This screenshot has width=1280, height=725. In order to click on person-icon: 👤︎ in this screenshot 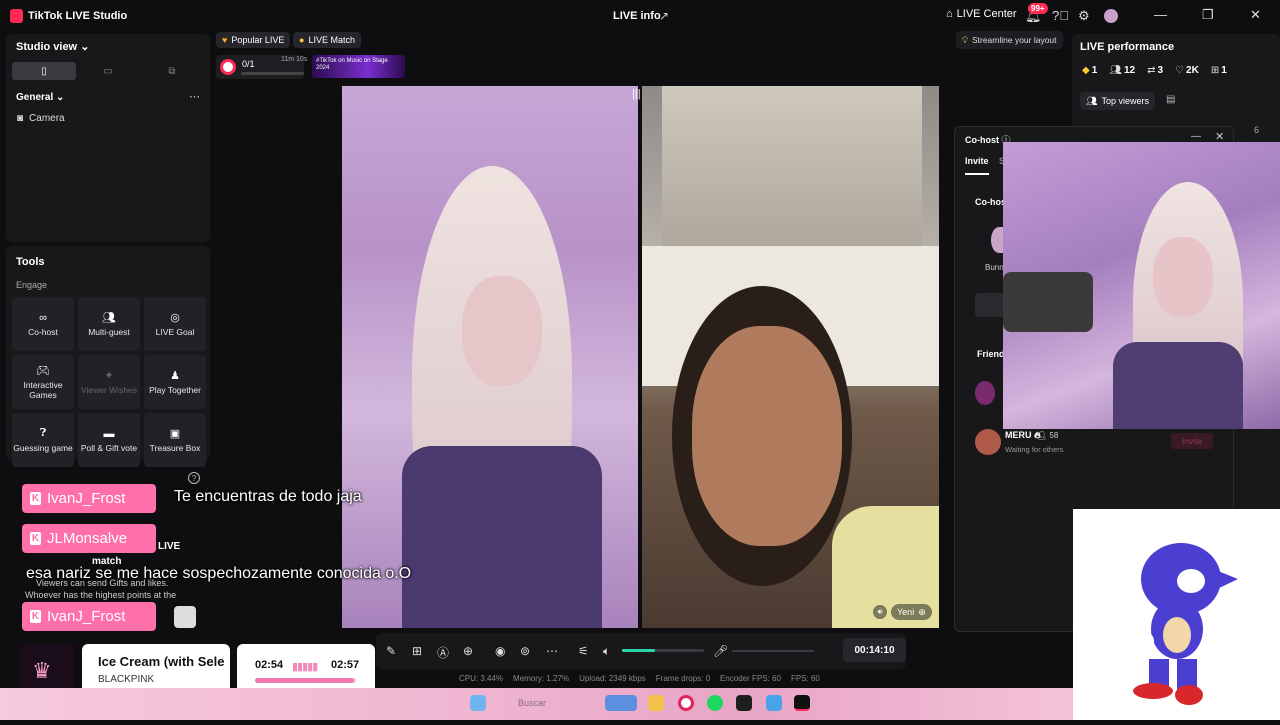, I will do `click(1042, 435)`.